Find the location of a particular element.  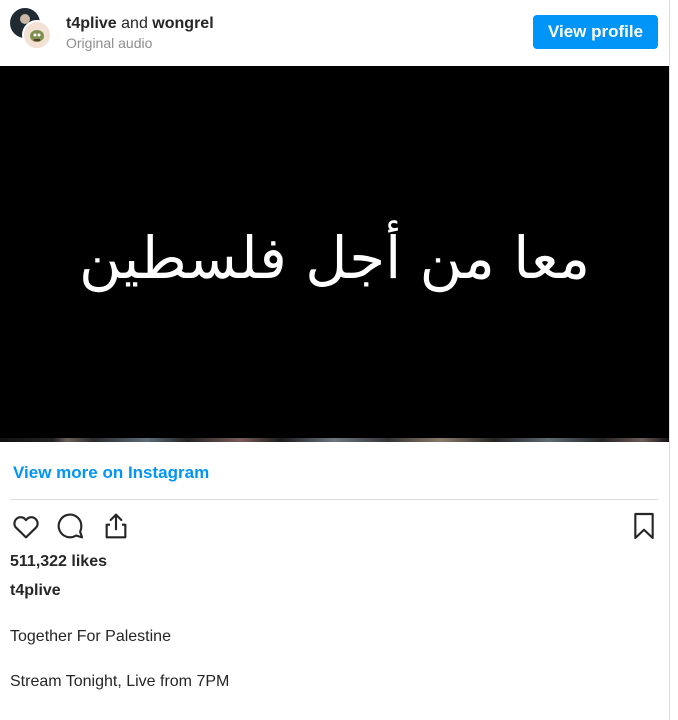

author-link-wongrel: wongrel is located at coordinates (182, 23).